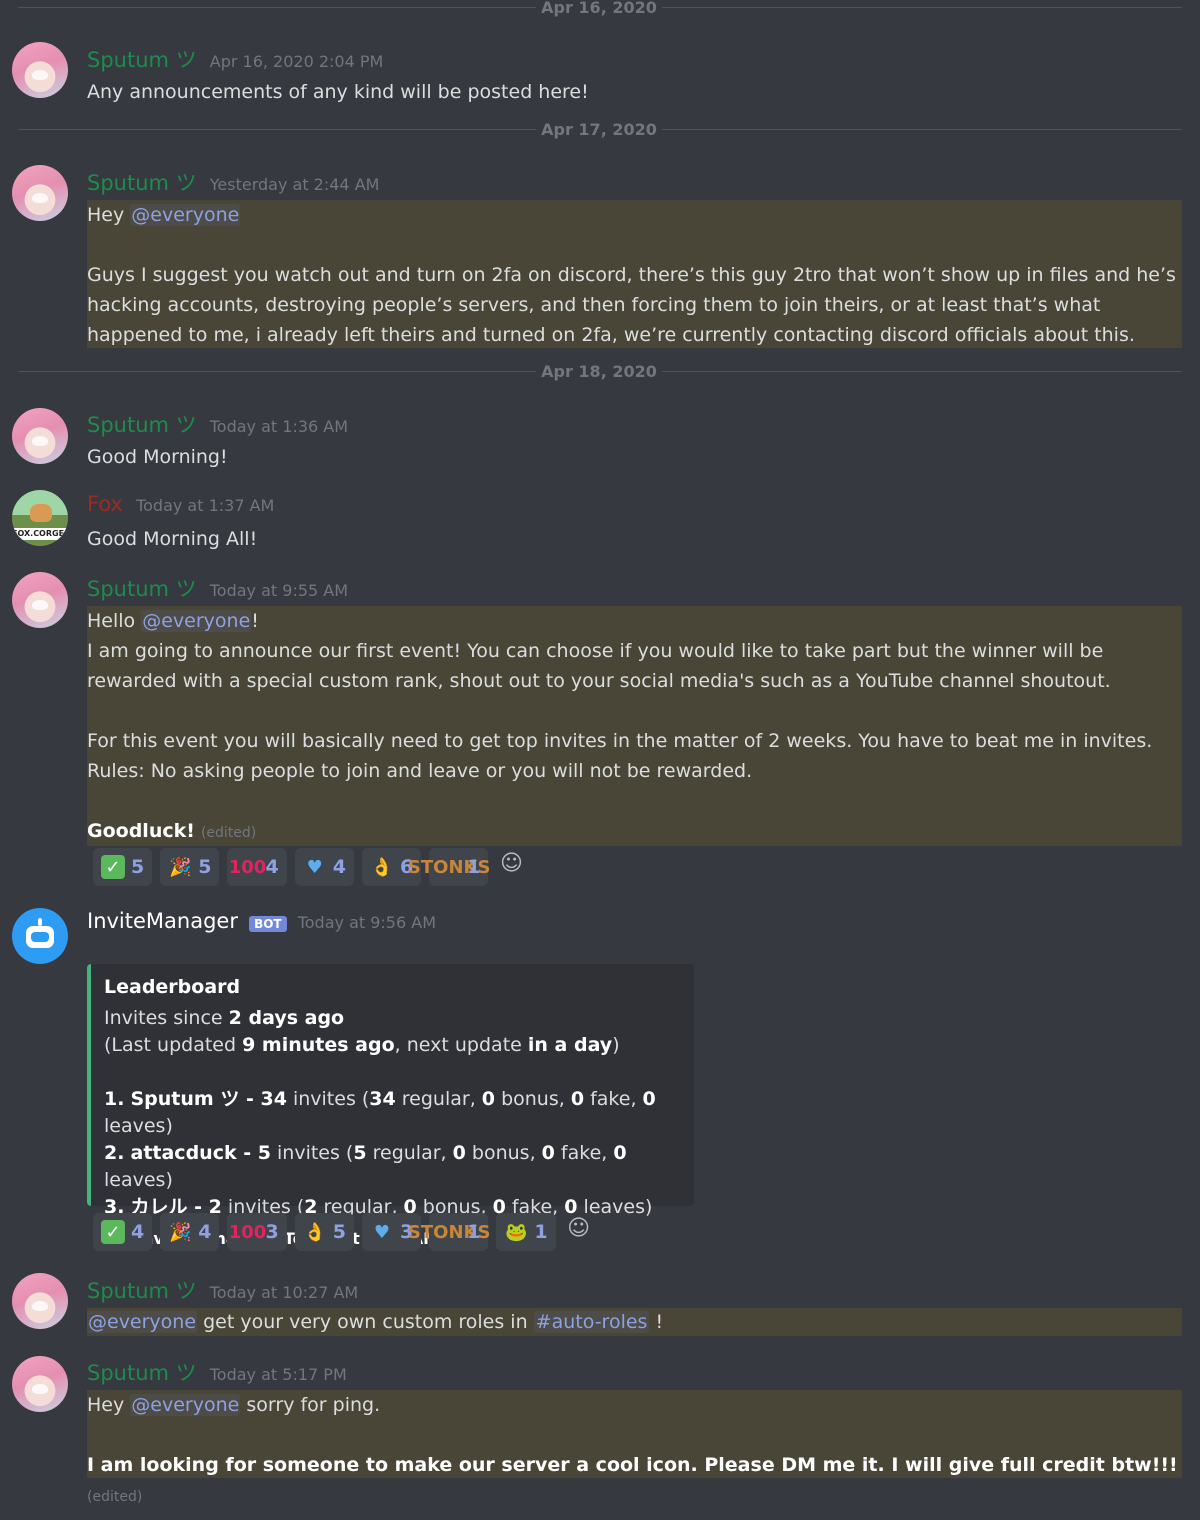 Image resolution: width=1200 pixels, height=1520 pixels. I want to click on reaction: 🎉 5, so click(190, 867).